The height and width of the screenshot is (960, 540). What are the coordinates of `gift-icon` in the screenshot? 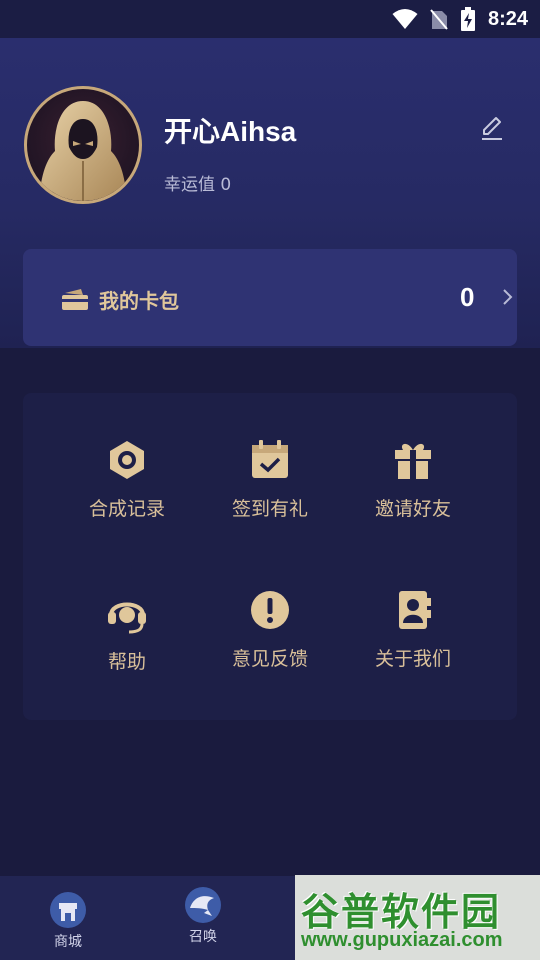 It's located at (413, 461).